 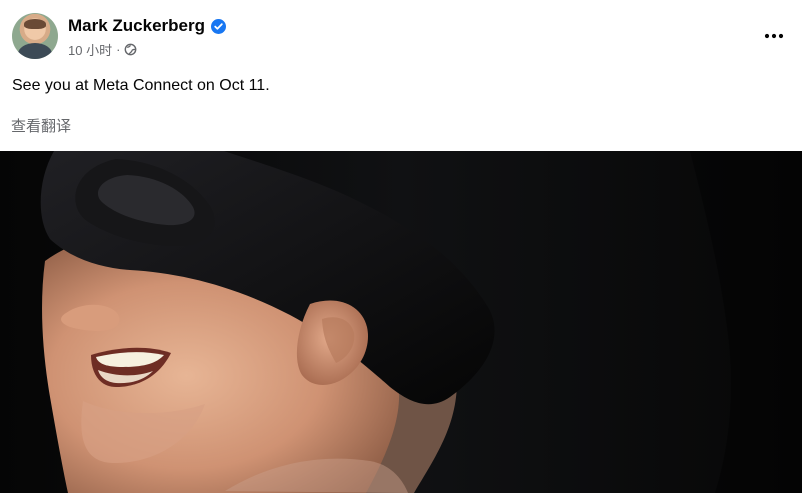 What do you see at coordinates (136, 26) in the screenshot?
I see `author-name: Mark Zuckerberg` at bounding box center [136, 26].